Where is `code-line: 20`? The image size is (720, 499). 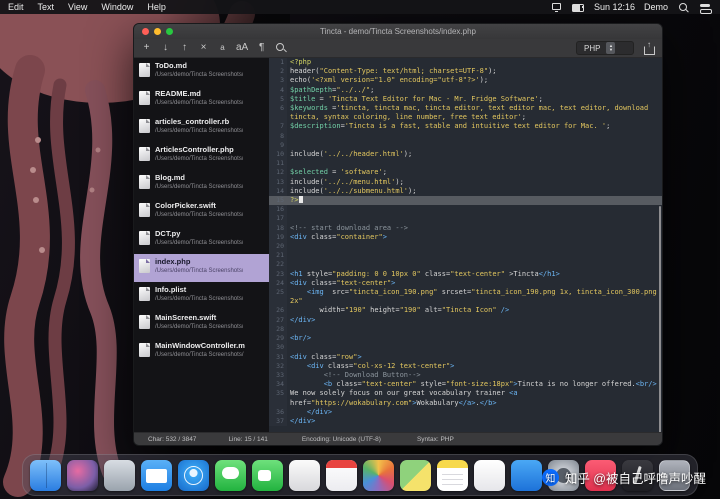 code-line: 20 is located at coordinates (465, 247).